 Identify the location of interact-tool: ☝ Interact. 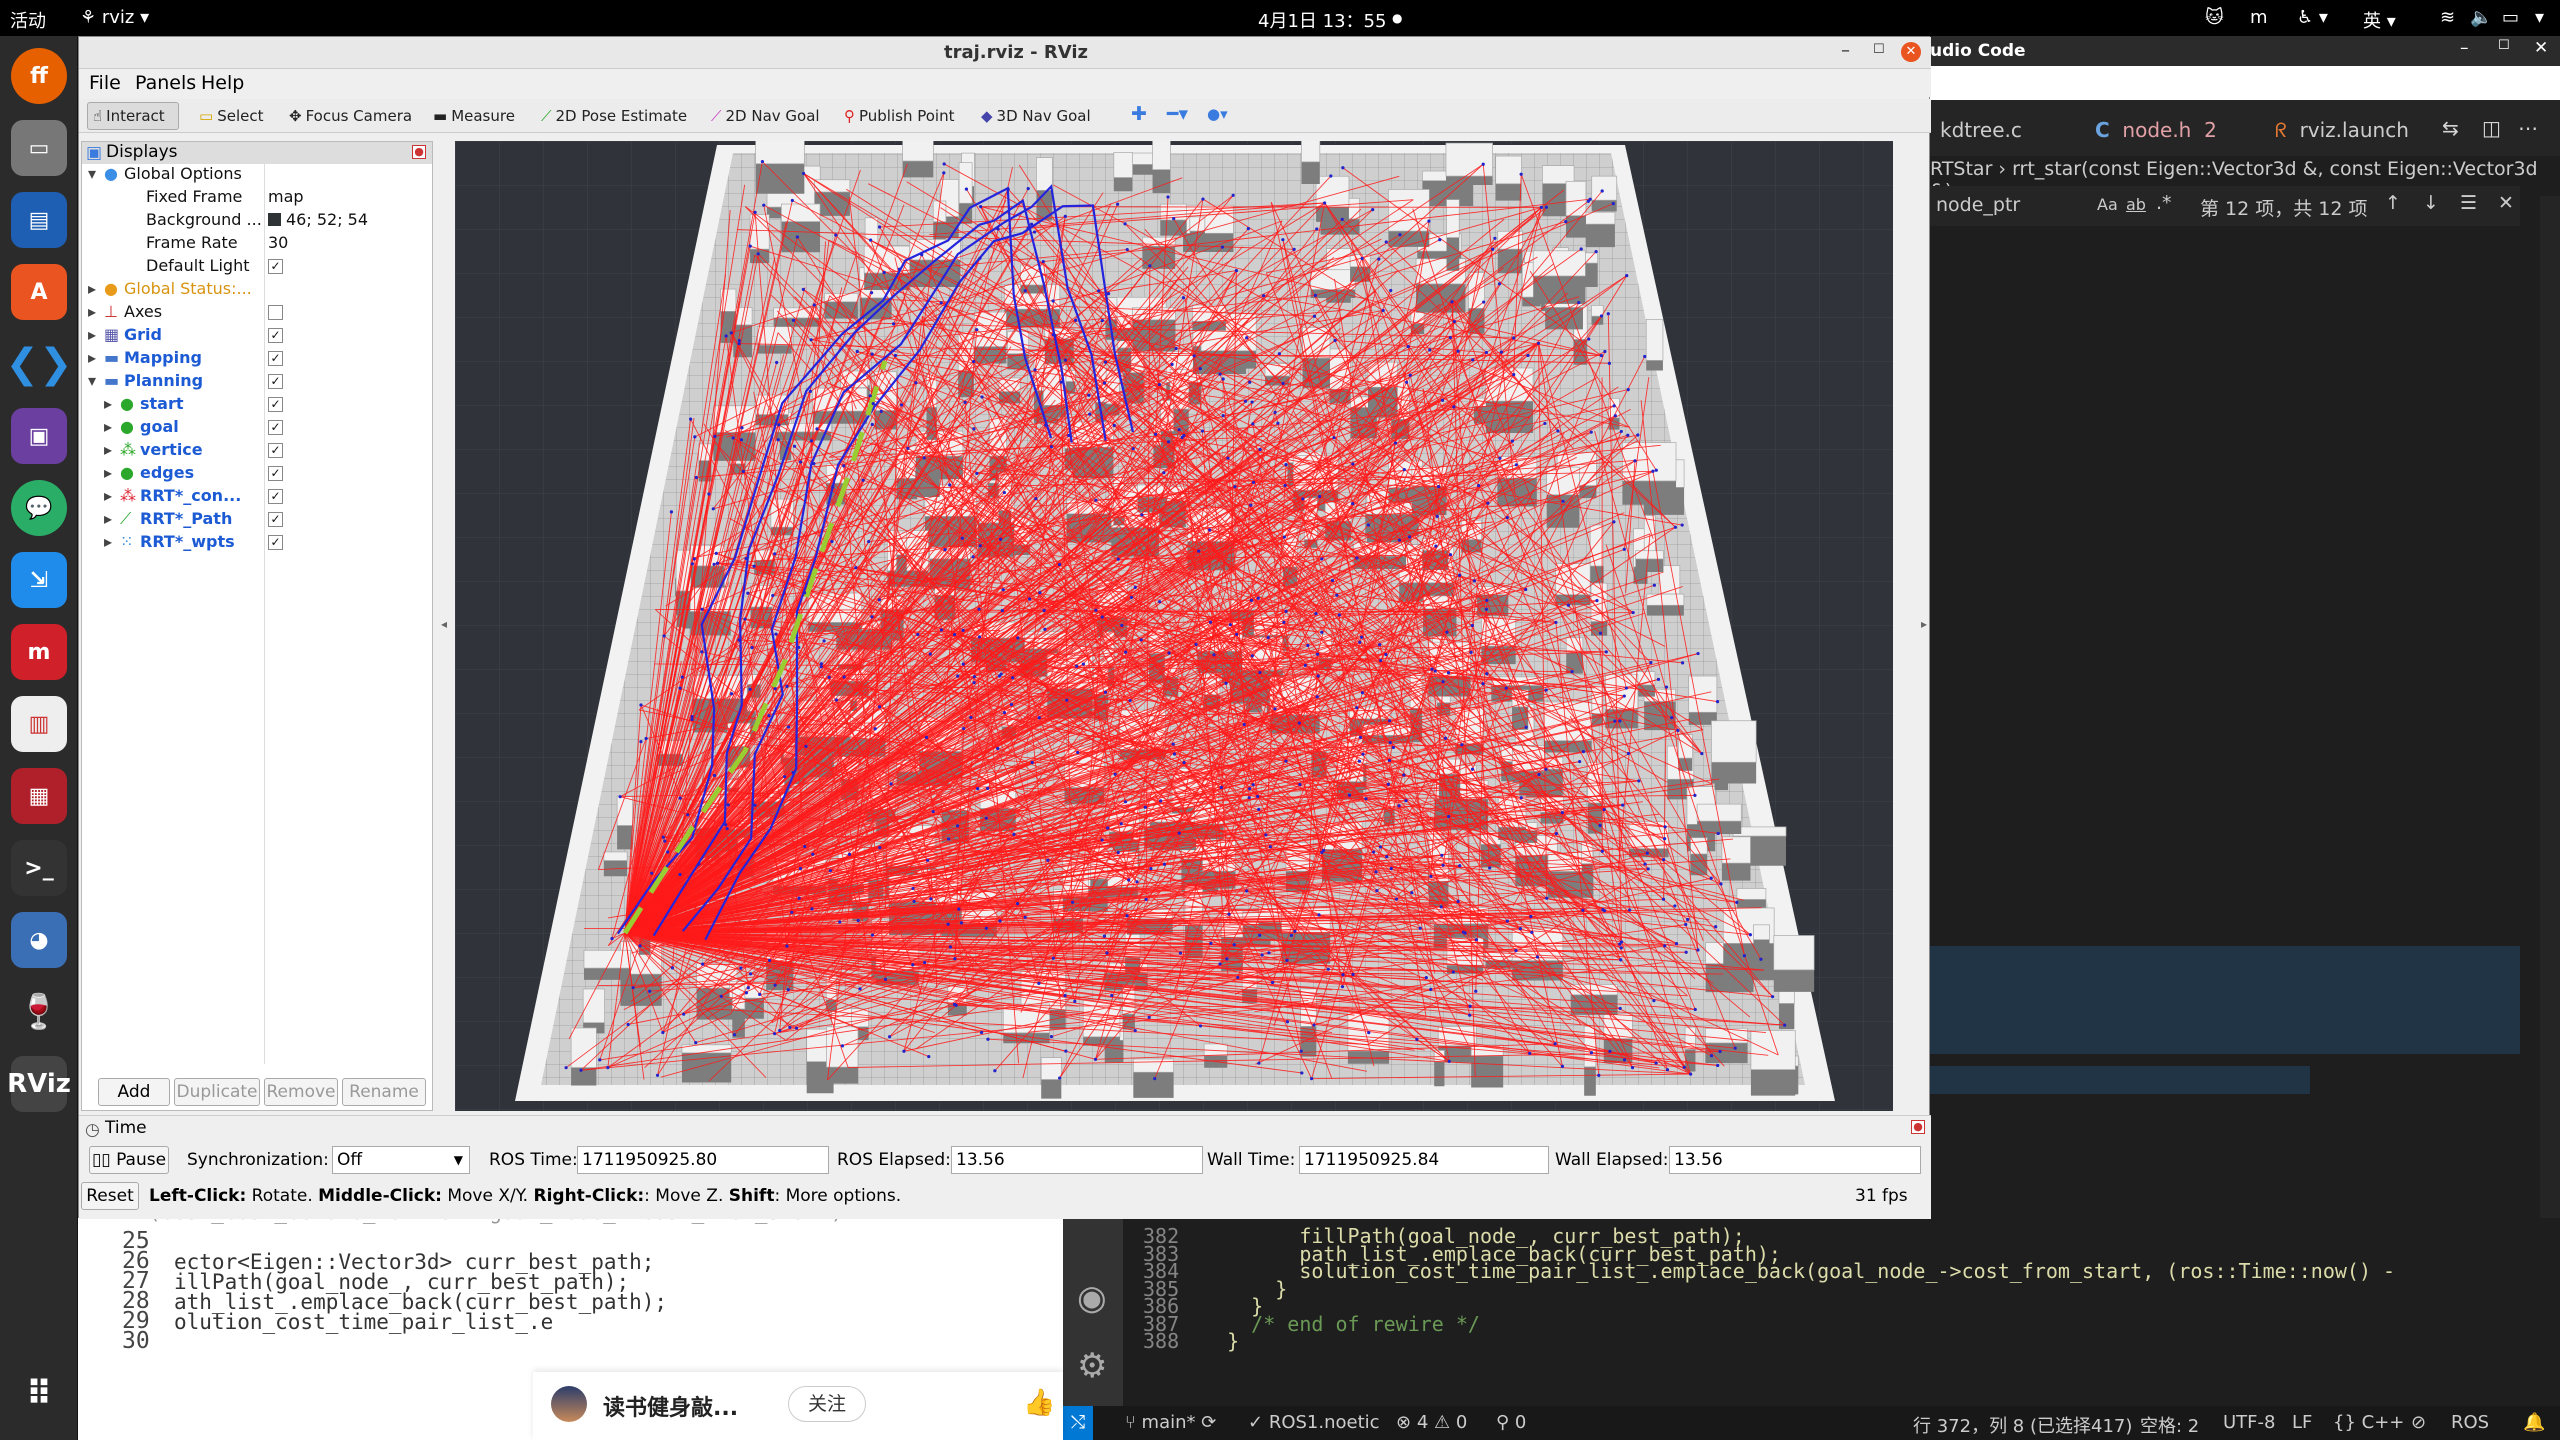
(129, 116).